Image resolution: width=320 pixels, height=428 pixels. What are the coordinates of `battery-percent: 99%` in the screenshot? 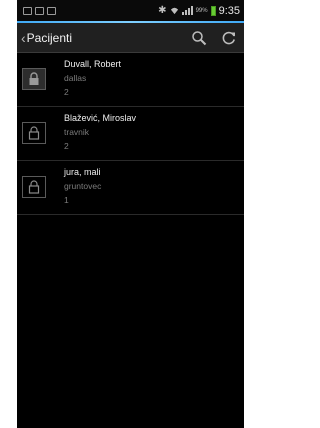 It's located at (201, 10).